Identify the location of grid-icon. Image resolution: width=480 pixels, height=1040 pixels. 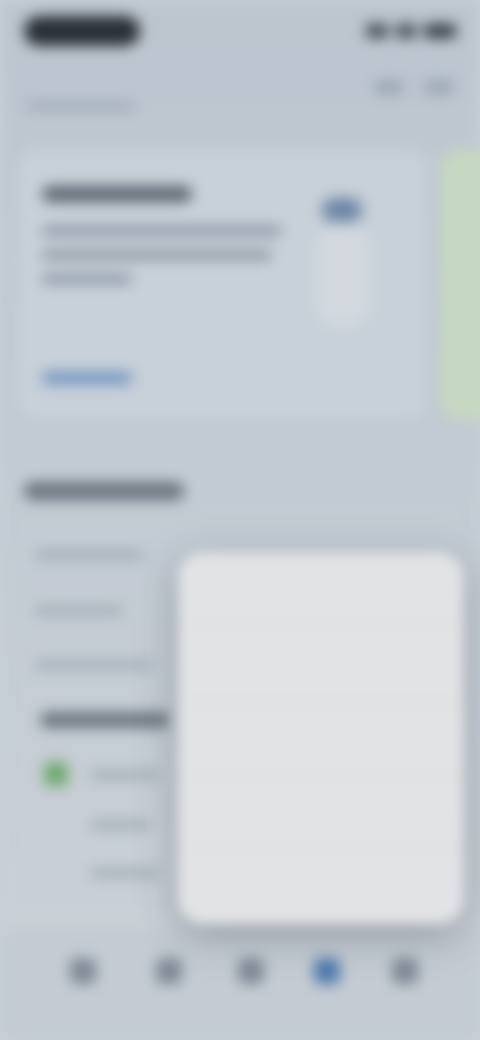
(169, 971).